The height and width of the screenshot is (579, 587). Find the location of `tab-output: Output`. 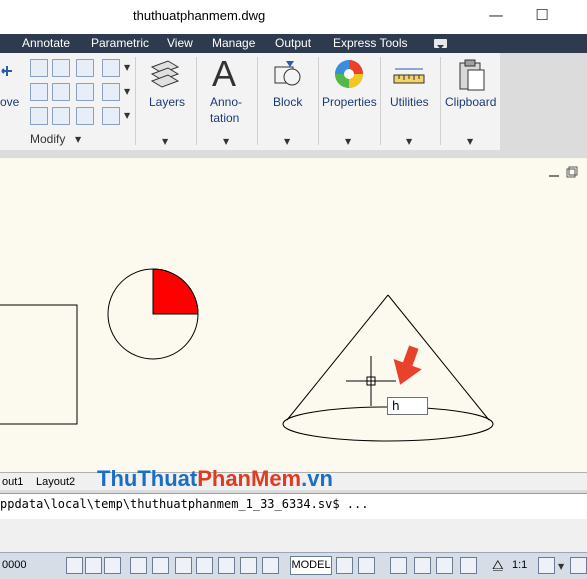

tab-output: Output is located at coordinates (293, 43).